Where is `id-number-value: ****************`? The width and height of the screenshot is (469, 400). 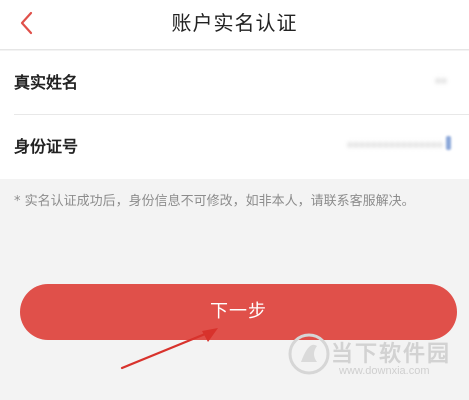
id-number-value: **************** is located at coordinates (395, 147).